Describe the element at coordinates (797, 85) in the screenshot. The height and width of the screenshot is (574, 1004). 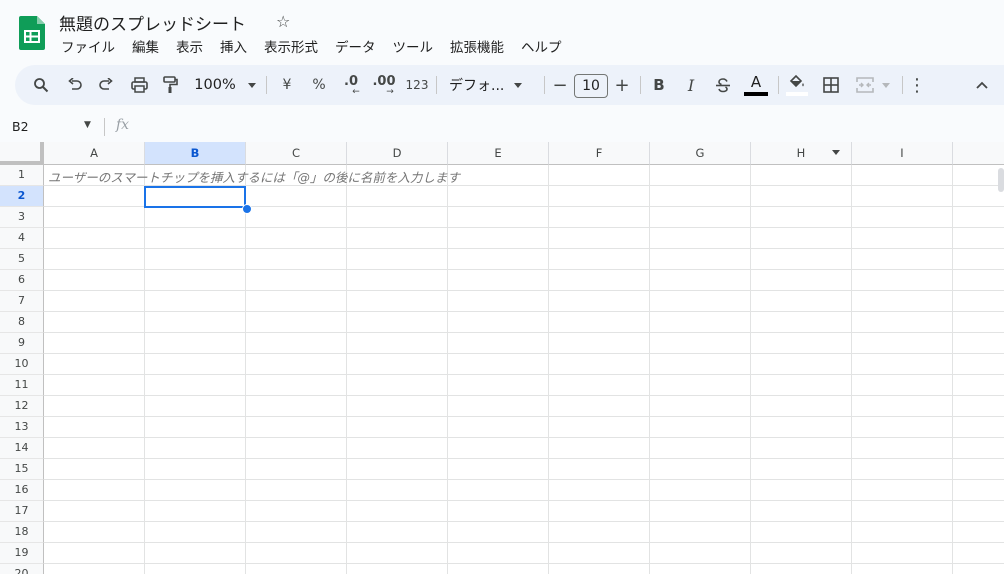
I see `fill-color-button` at that location.